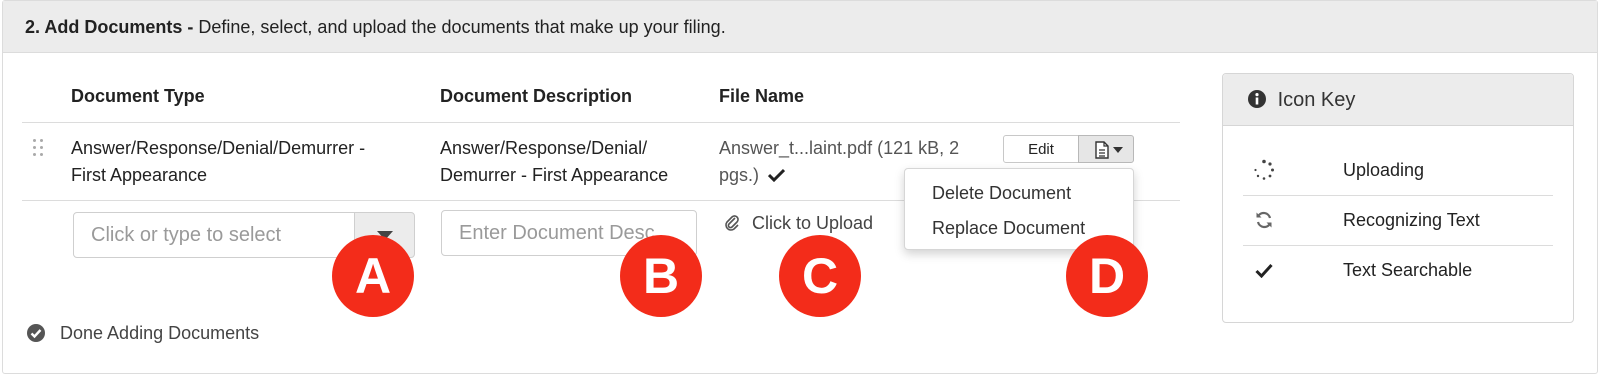 The width and height of the screenshot is (1600, 377). Describe the element at coordinates (1411, 220) in the screenshot. I see `icon-key-label-recognizing-text: Recognizing Text` at that location.